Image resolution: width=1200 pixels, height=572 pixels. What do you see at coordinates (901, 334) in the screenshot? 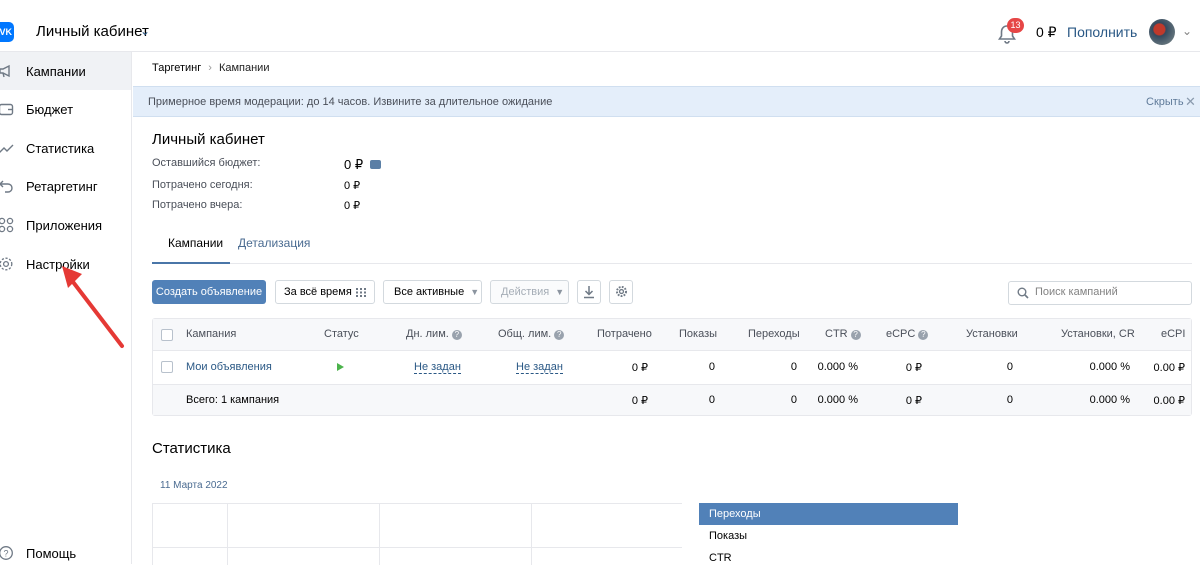
I see `col-ecpc-label: eCPC` at bounding box center [901, 334].